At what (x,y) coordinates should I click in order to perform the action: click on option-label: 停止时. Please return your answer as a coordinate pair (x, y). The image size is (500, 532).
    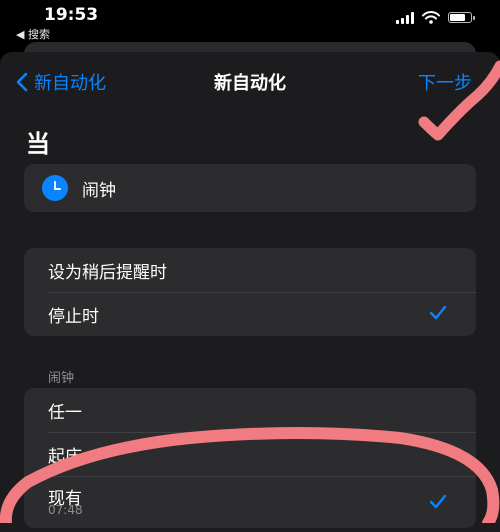
    Looking at the image, I should click on (73, 316).